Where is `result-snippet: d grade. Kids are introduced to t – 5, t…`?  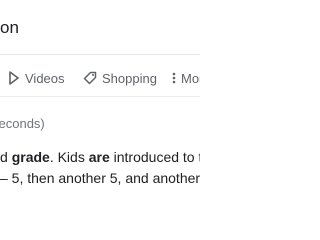
result-snippet: d grade. Kids are introduced to t – 5, t… is located at coordinates (100, 168).